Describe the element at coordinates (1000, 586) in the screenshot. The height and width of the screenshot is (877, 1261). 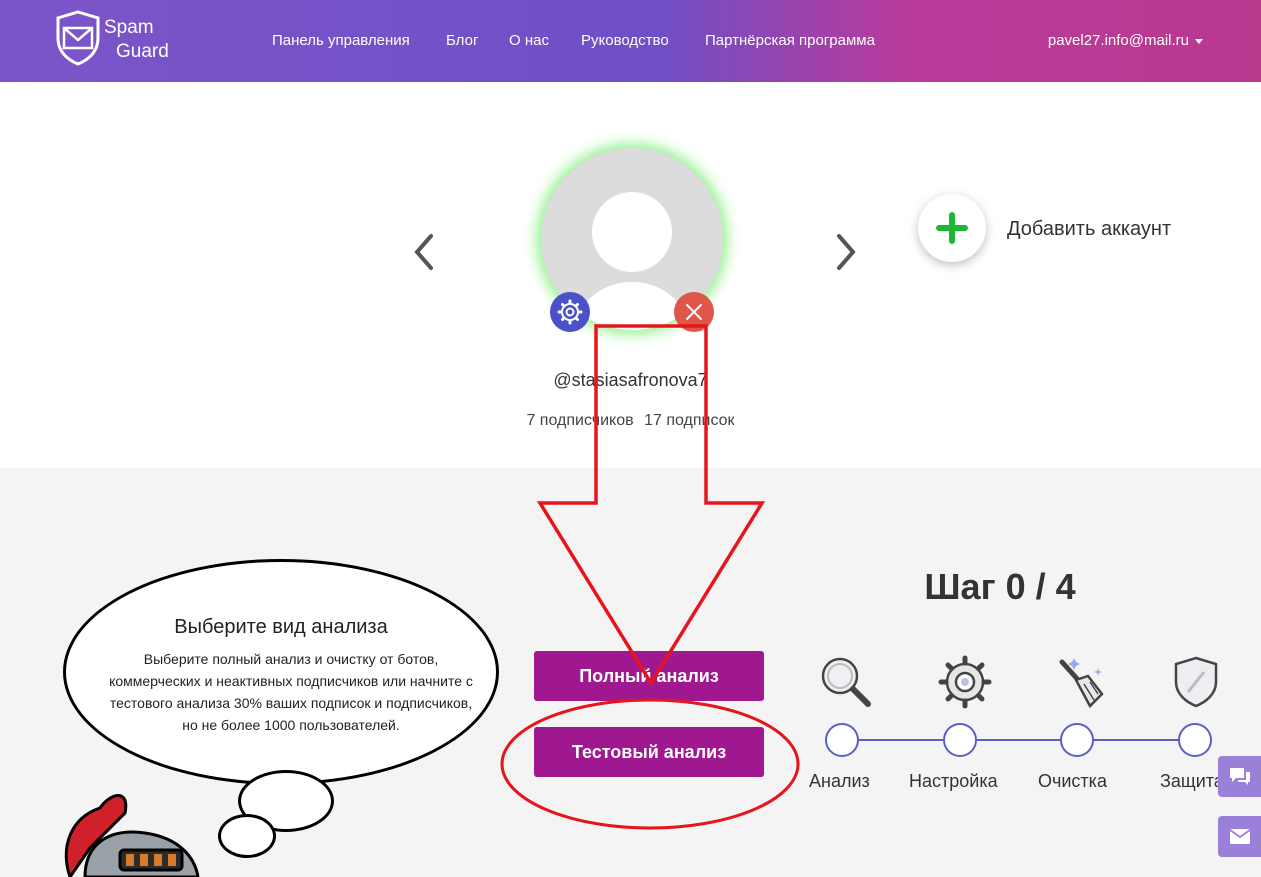
I see `step-counter: Шаг 0 / 4` at that location.